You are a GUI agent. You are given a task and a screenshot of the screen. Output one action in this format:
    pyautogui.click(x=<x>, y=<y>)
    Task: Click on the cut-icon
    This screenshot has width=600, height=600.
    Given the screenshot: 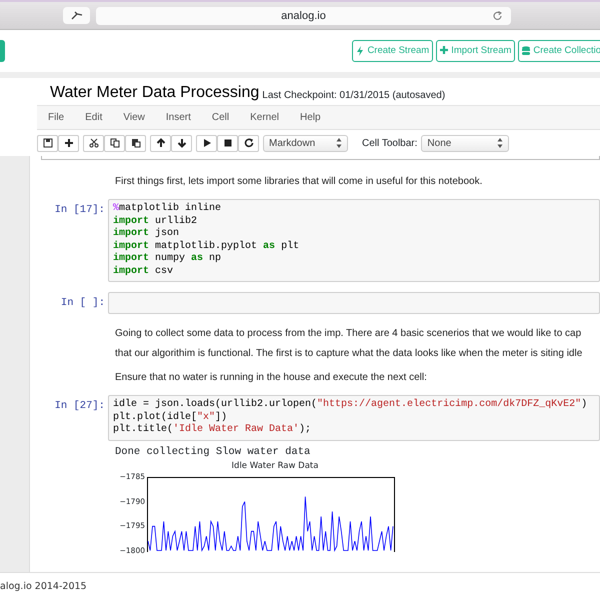 What is the action you would take?
    pyautogui.click(x=93, y=143)
    